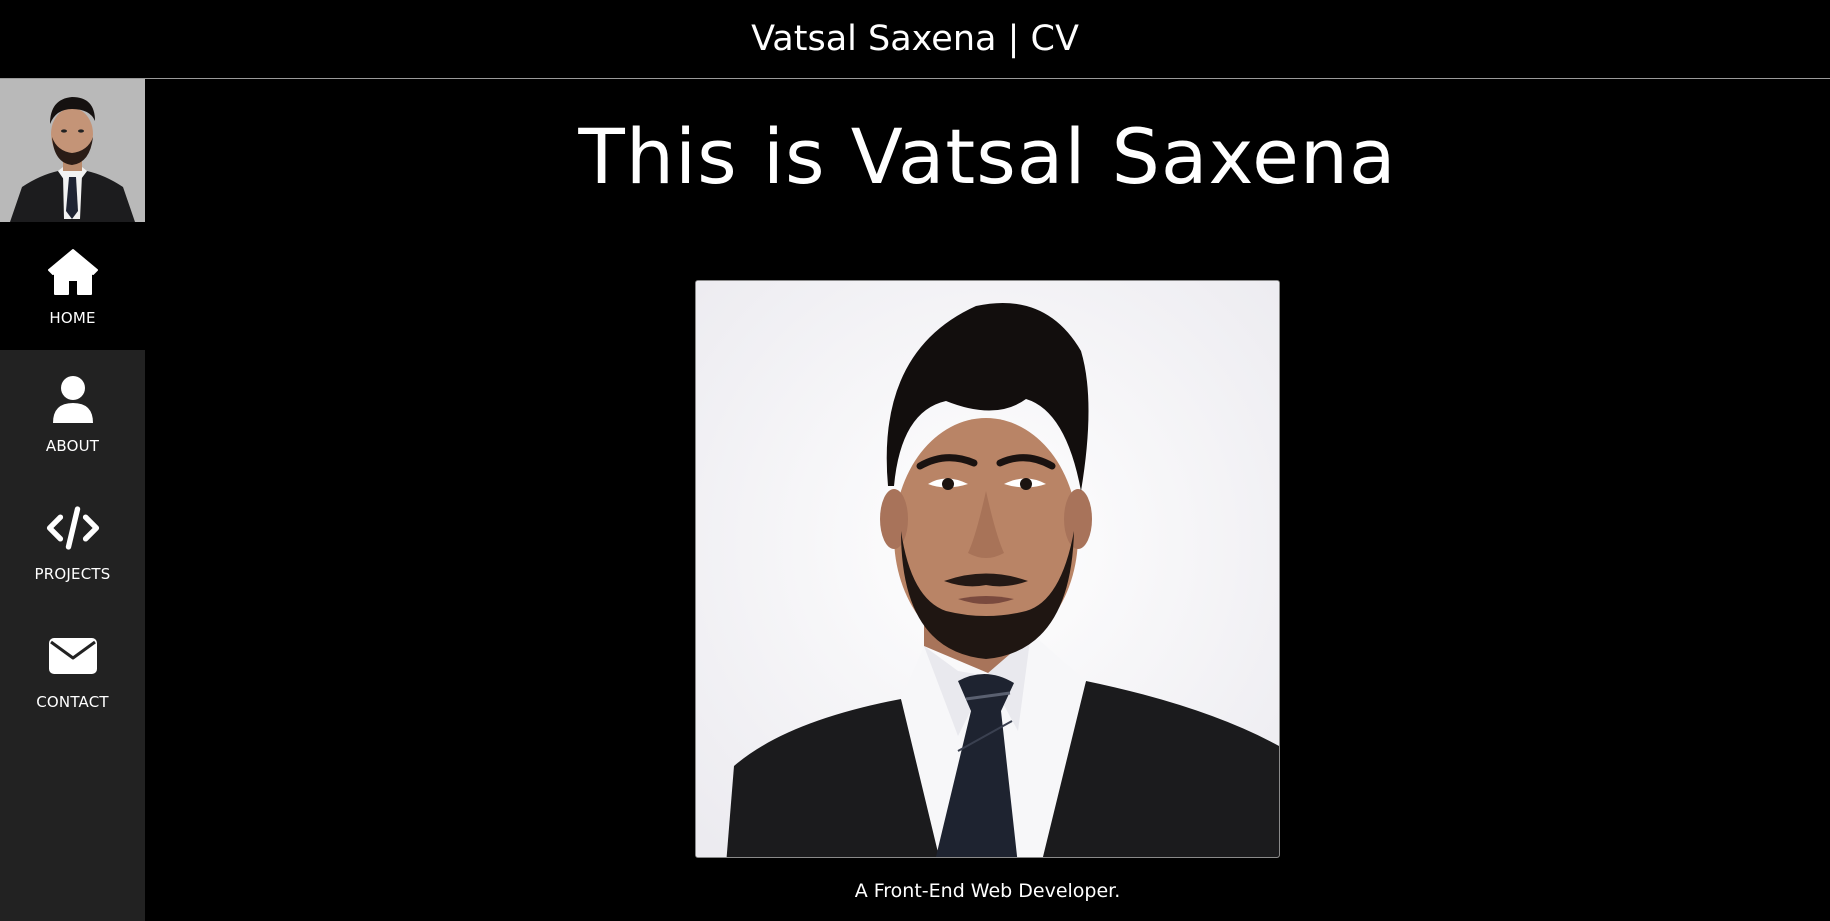  What do you see at coordinates (73, 656) in the screenshot?
I see `envelope-icon` at bounding box center [73, 656].